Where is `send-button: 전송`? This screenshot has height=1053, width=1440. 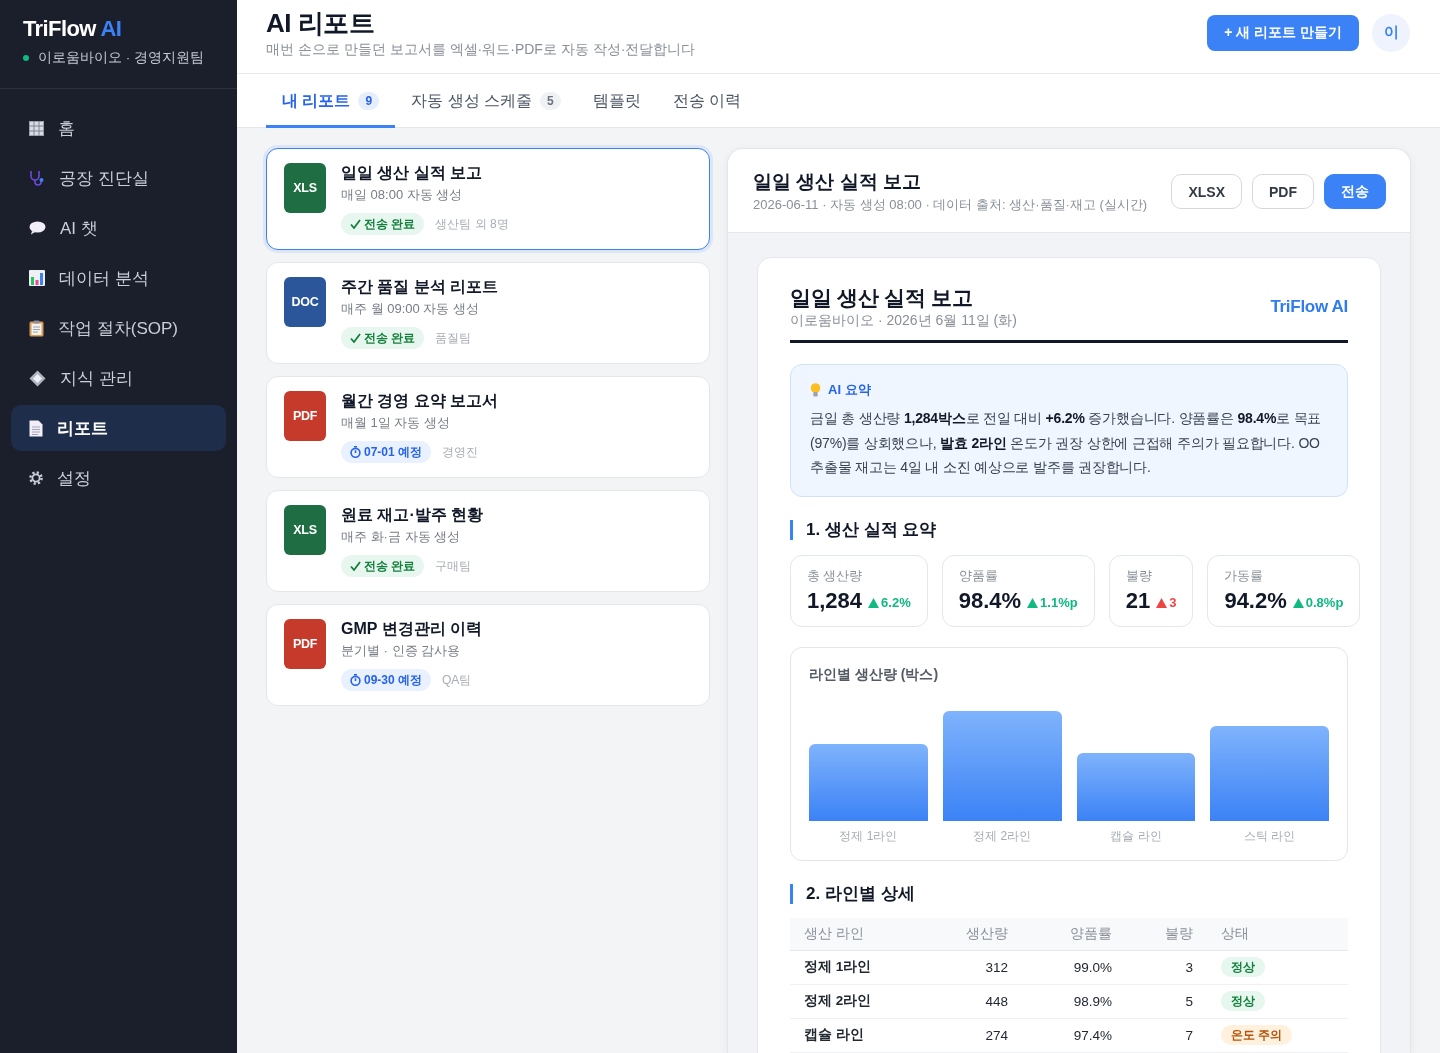 send-button: 전송 is located at coordinates (1355, 191).